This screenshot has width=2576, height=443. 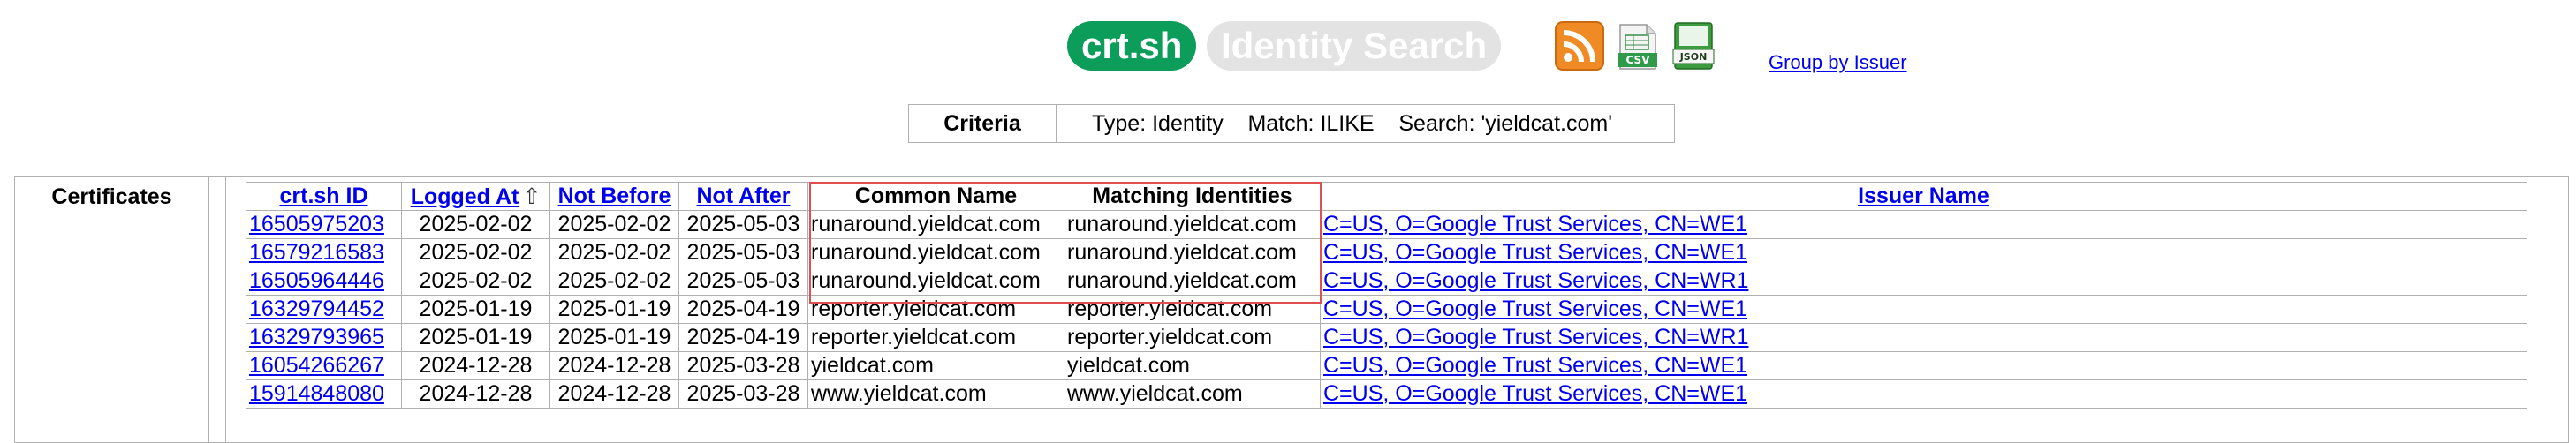 I want to click on crtsh-id-link: 16579216583, so click(x=317, y=253).